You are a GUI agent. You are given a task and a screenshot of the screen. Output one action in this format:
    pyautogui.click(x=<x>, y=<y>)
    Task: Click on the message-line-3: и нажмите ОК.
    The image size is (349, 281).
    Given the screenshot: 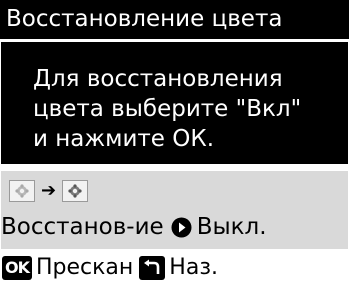 What is the action you would take?
    pyautogui.click(x=124, y=139)
    